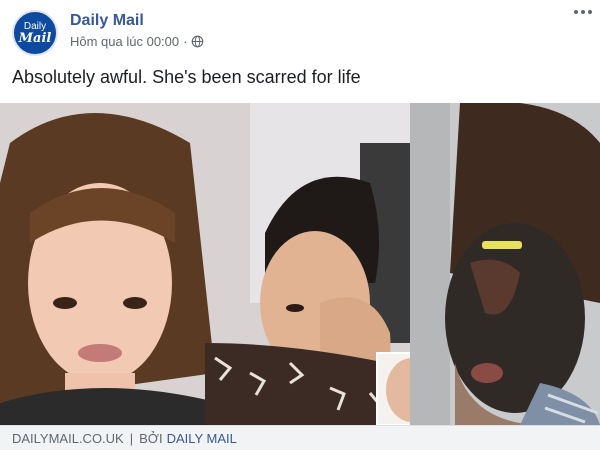 Image resolution: width=600 pixels, height=450 pixels. I want to click on link-author: DAILY MAIL, so click(202, 438).